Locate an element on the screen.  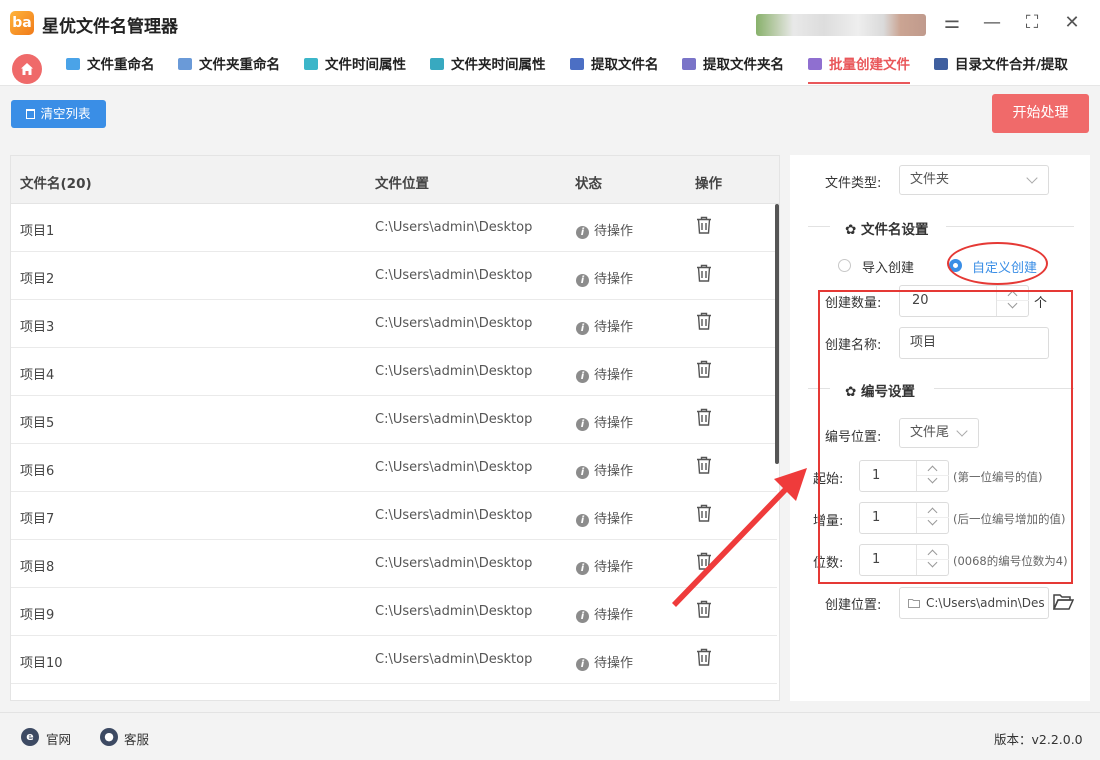
row-filename: 项目3 is located at coordinates (37, 327).